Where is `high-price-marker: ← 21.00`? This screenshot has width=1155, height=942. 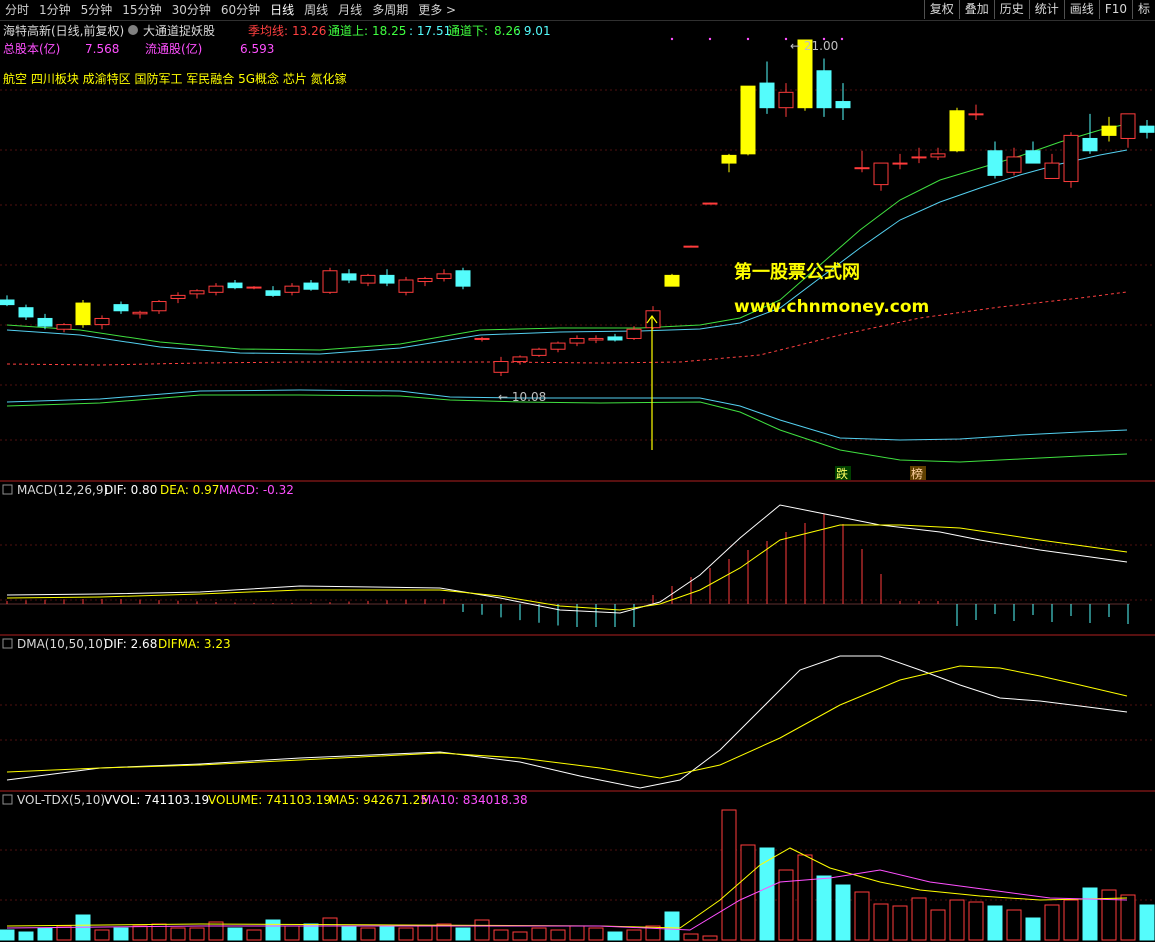
high-price-marker: ← 21.00 is located at coordinates (814, 46).